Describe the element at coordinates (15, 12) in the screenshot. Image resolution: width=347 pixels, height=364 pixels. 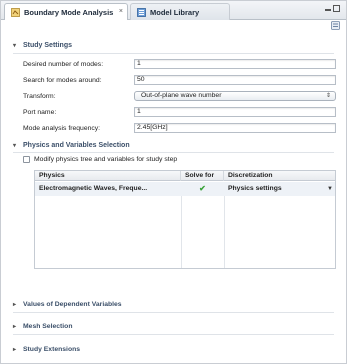
I see `study-icon` at that location.